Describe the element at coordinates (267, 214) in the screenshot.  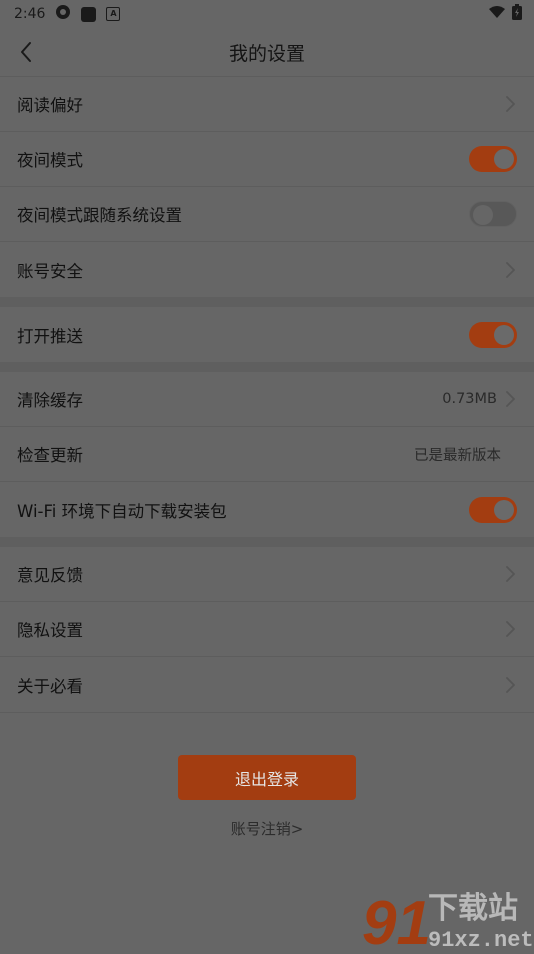
I see `settings-row: 夜间模式跟随系统设置` at that location.